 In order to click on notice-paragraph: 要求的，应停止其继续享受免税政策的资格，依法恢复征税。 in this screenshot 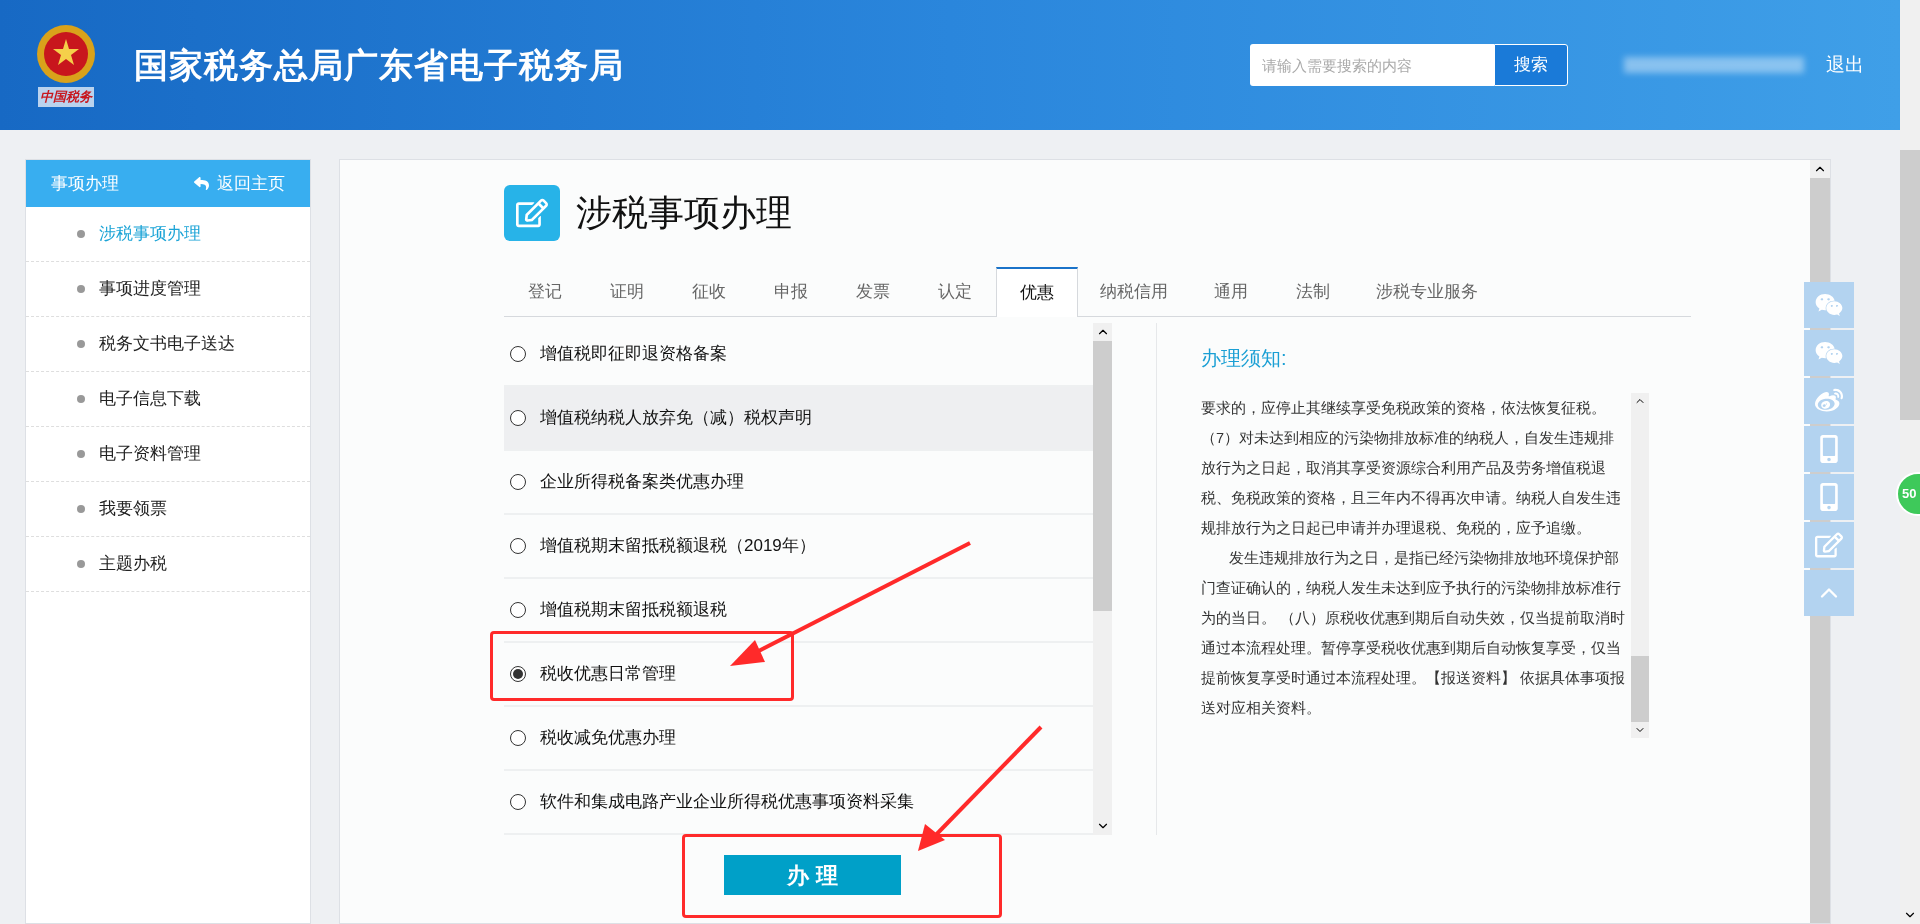, I will do `click(1404, 408)`.